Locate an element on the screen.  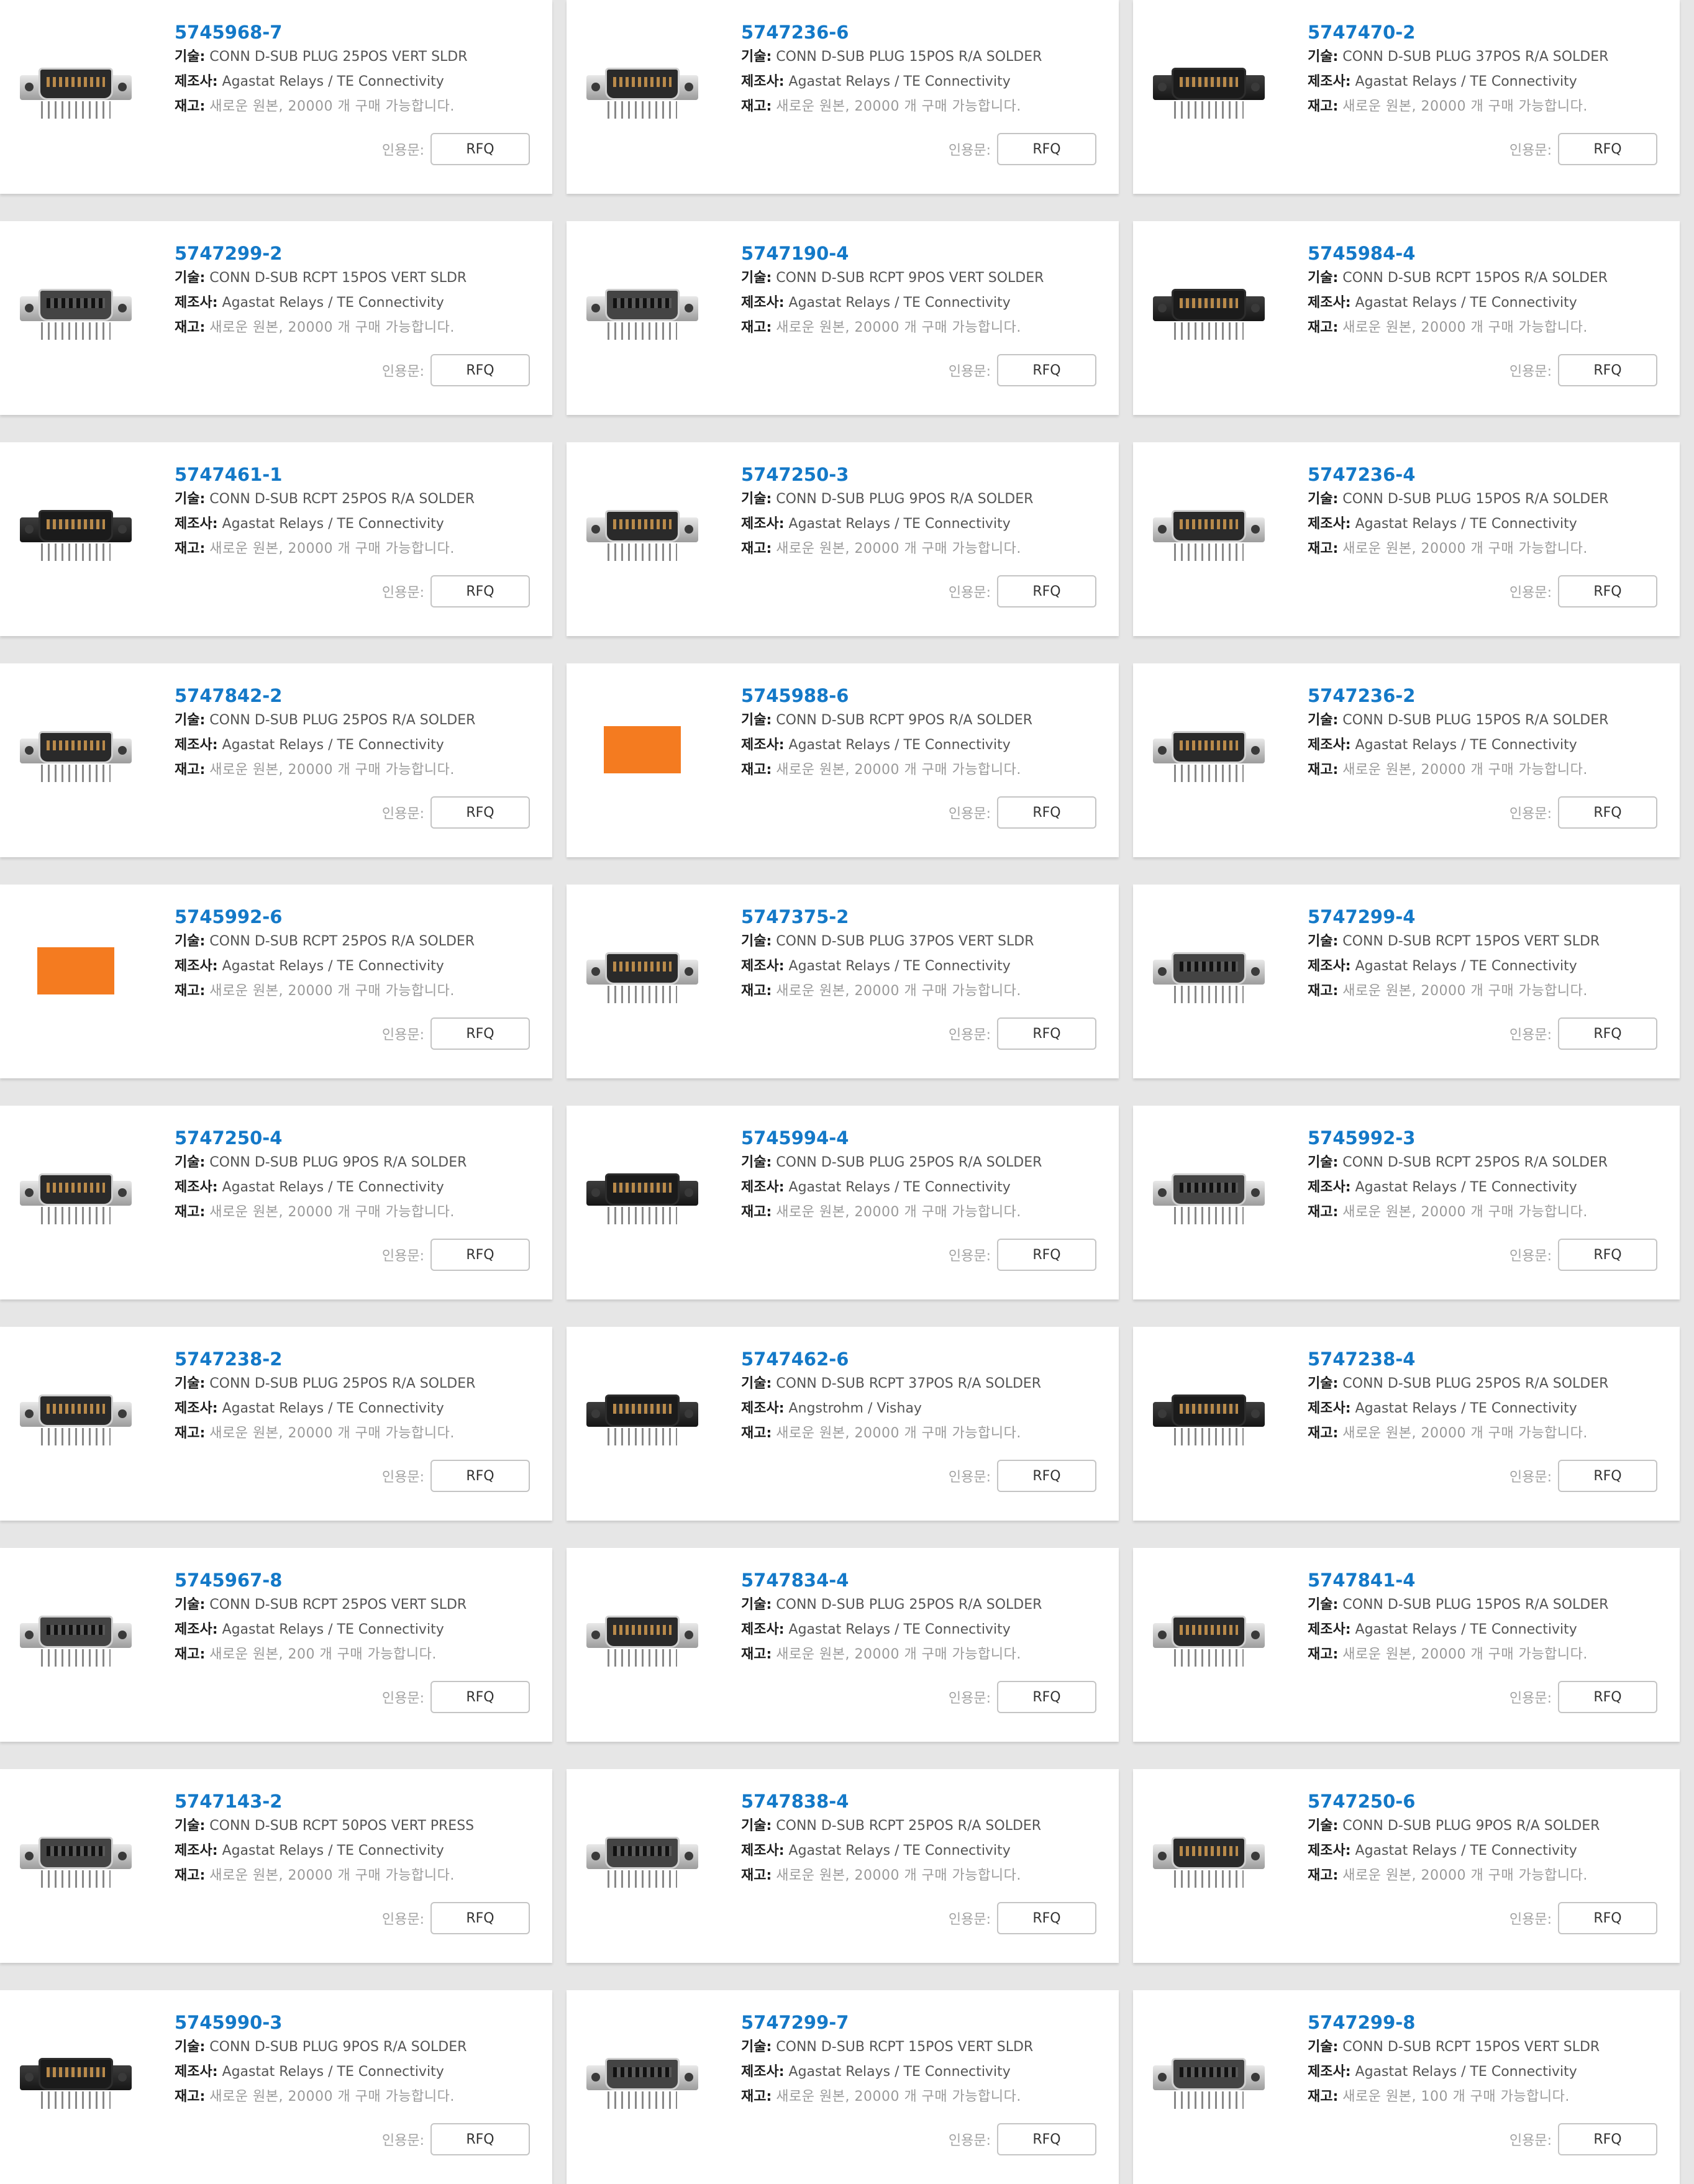
part-number-link: 5745994-4 is located at coordinates (923, 1138).